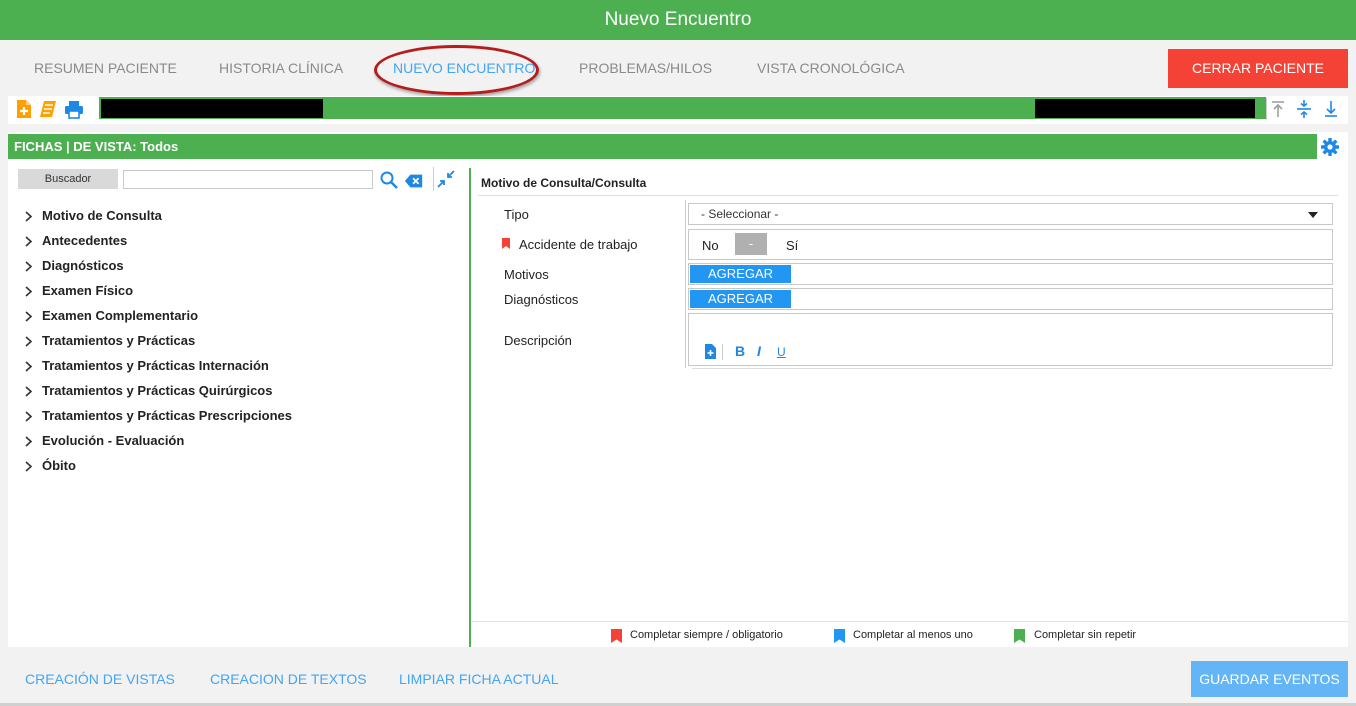 The image size is (1356, 706). I want to click on tree-item-tratamientos-quirurgicos: Tratamientos y Prácticas Quirúrgicos, so click(157, 393).